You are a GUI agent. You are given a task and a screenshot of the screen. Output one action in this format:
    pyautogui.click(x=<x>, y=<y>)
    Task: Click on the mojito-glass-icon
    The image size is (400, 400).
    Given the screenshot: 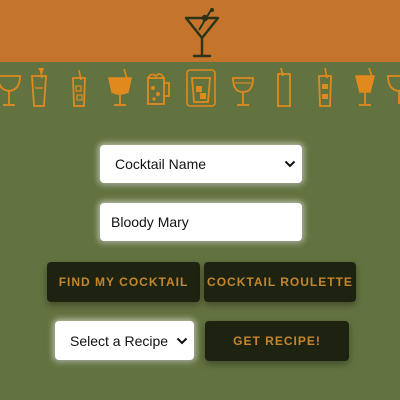 What is the action you would take?
    pyautogui.click(x=79, y=88)
    